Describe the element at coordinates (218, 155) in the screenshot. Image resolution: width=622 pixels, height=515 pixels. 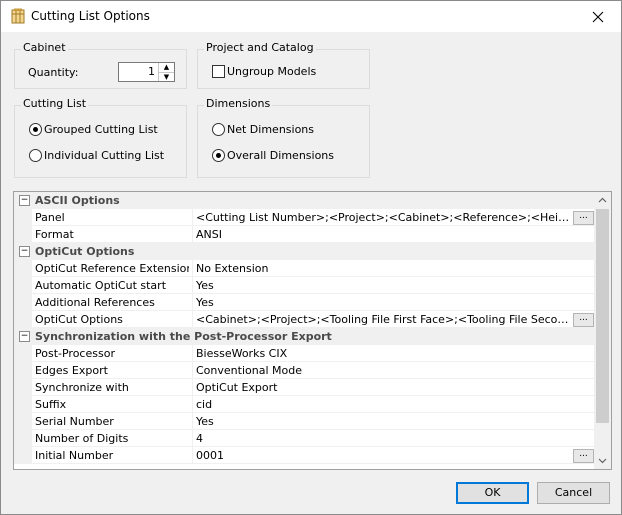
I see `overall-dimensions-radio` at that location.